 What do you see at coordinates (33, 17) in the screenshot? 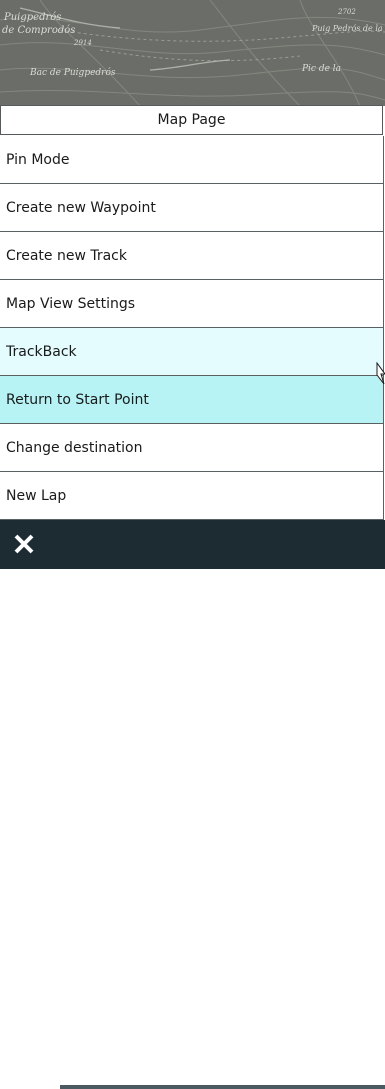
I see `map-label: Puigpedrós` at bounding box center [33, 17].